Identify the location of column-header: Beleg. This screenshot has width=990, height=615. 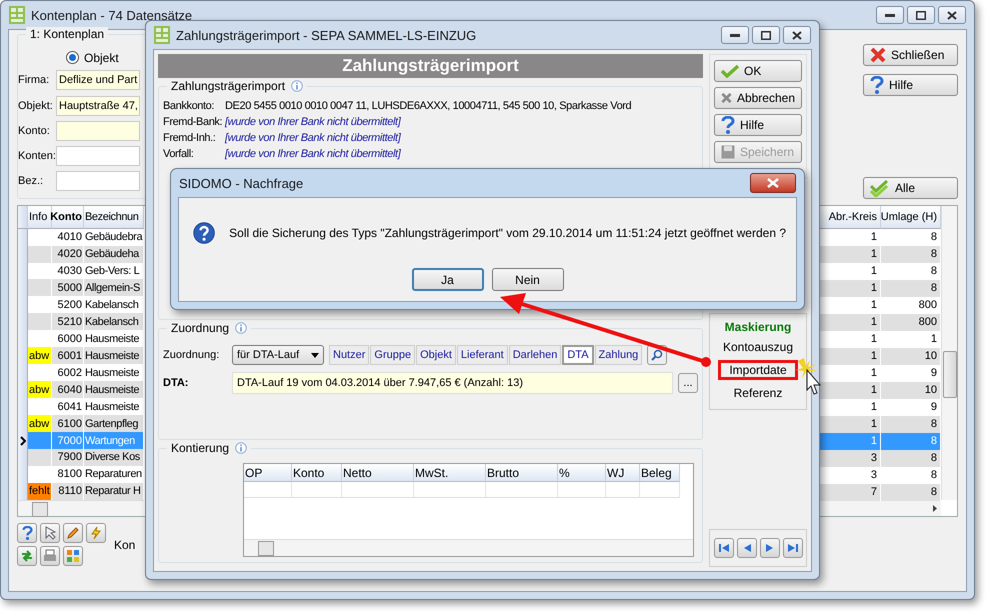
(660, 473).